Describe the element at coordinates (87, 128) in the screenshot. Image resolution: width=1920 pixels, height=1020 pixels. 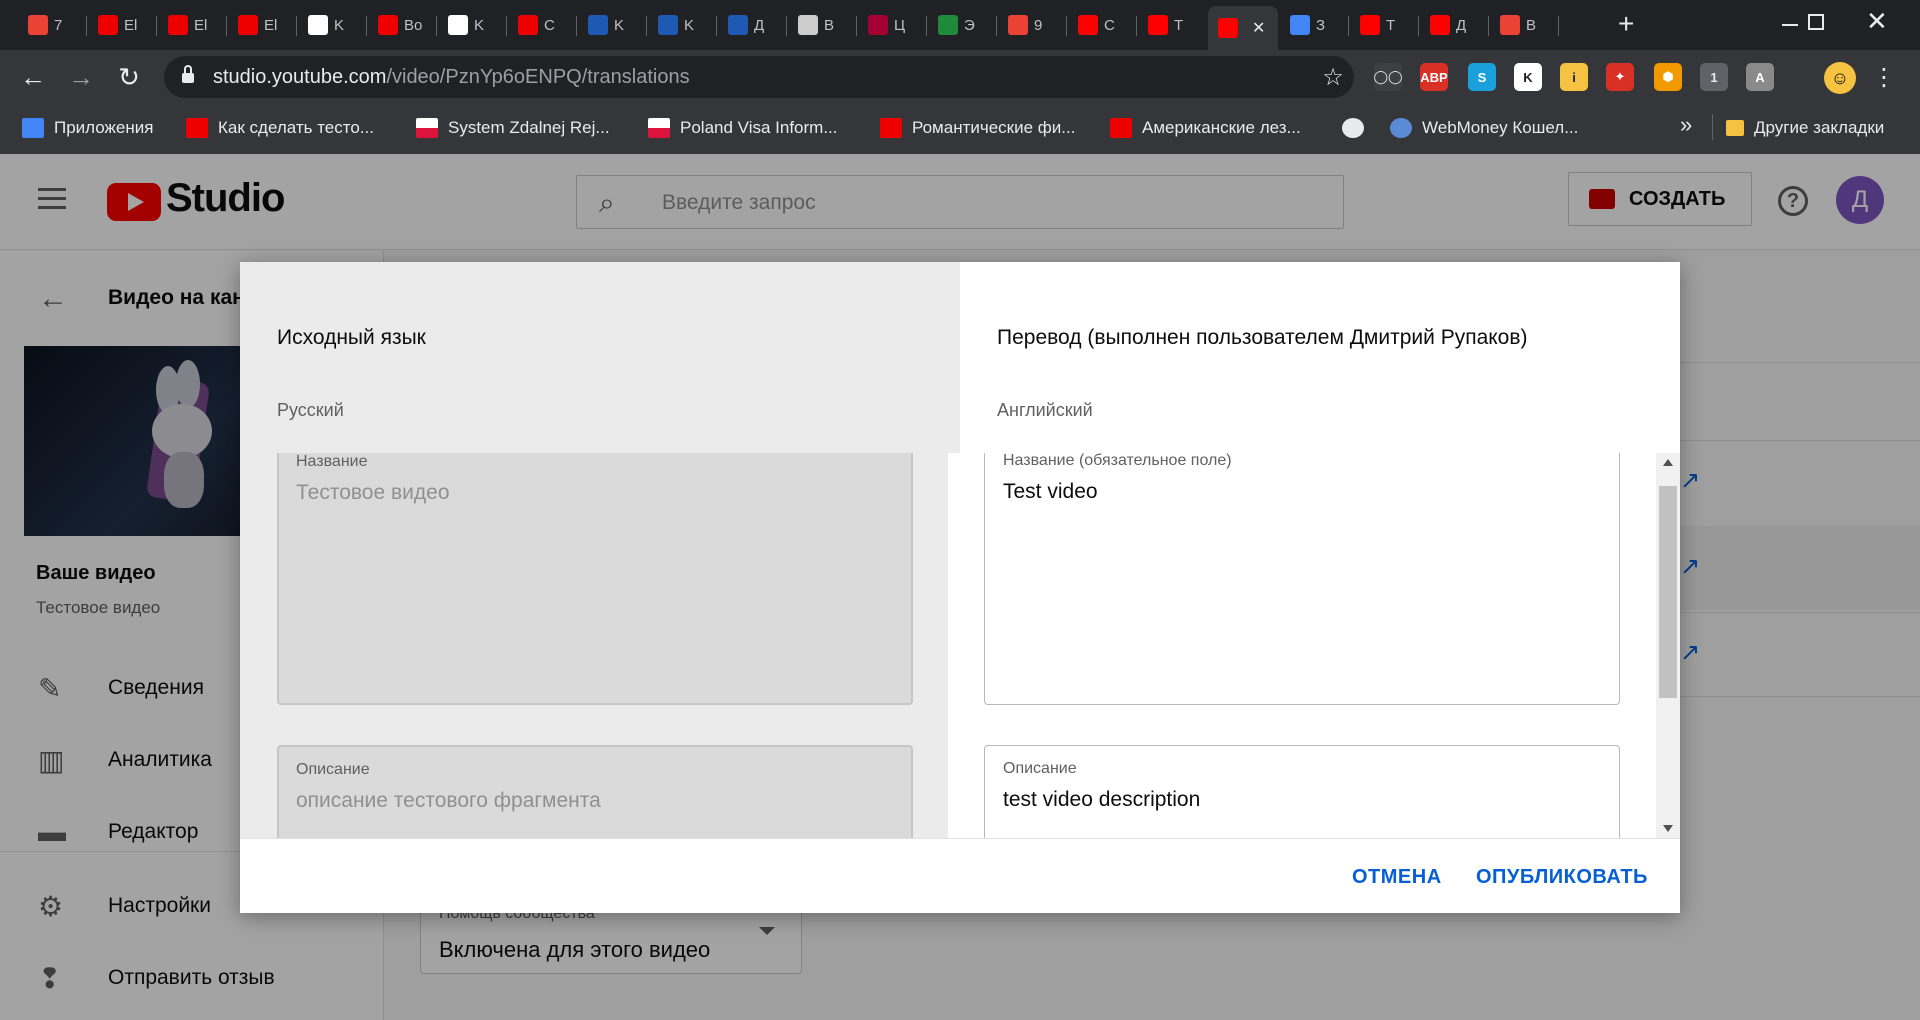
I see `bookmark-item: Приложения` at that location.